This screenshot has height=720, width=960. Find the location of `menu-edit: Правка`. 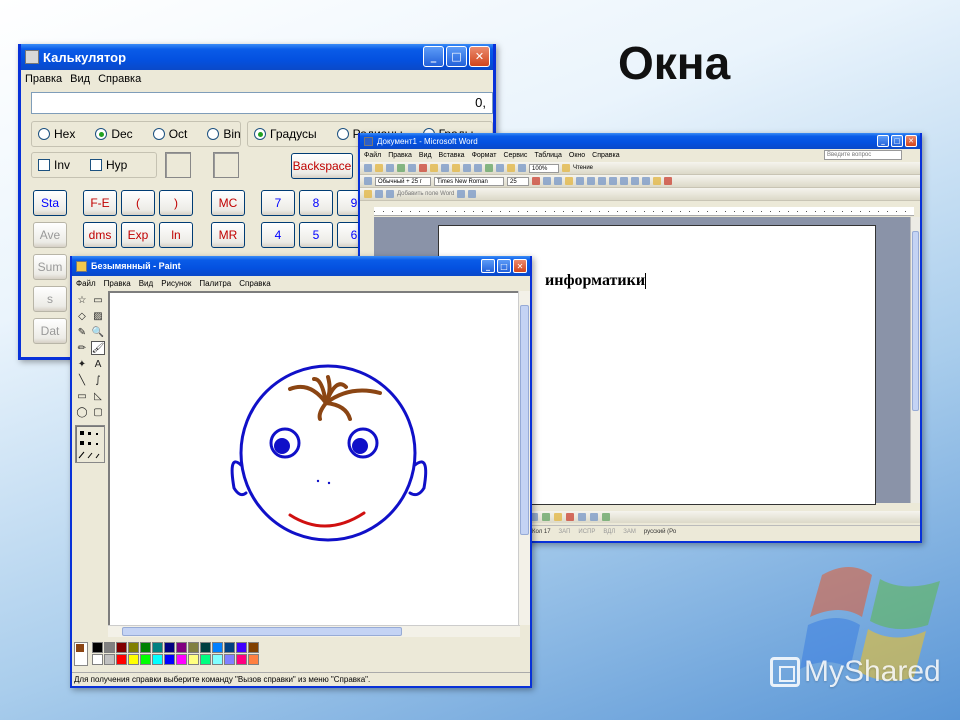

menu-edit: Правка is located at coordinates (43, 79).